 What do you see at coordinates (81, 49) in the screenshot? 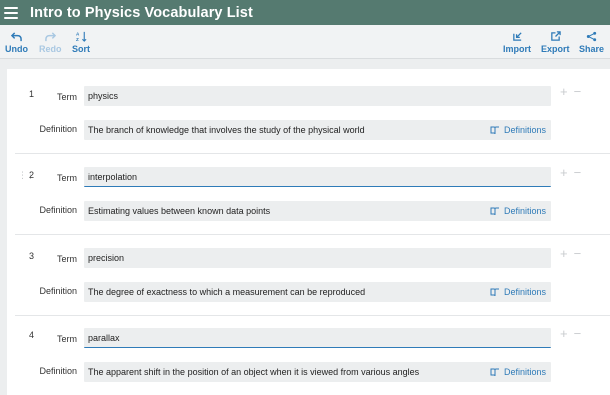
I see `sort-label: Sort` at bounding box center [81, 49].